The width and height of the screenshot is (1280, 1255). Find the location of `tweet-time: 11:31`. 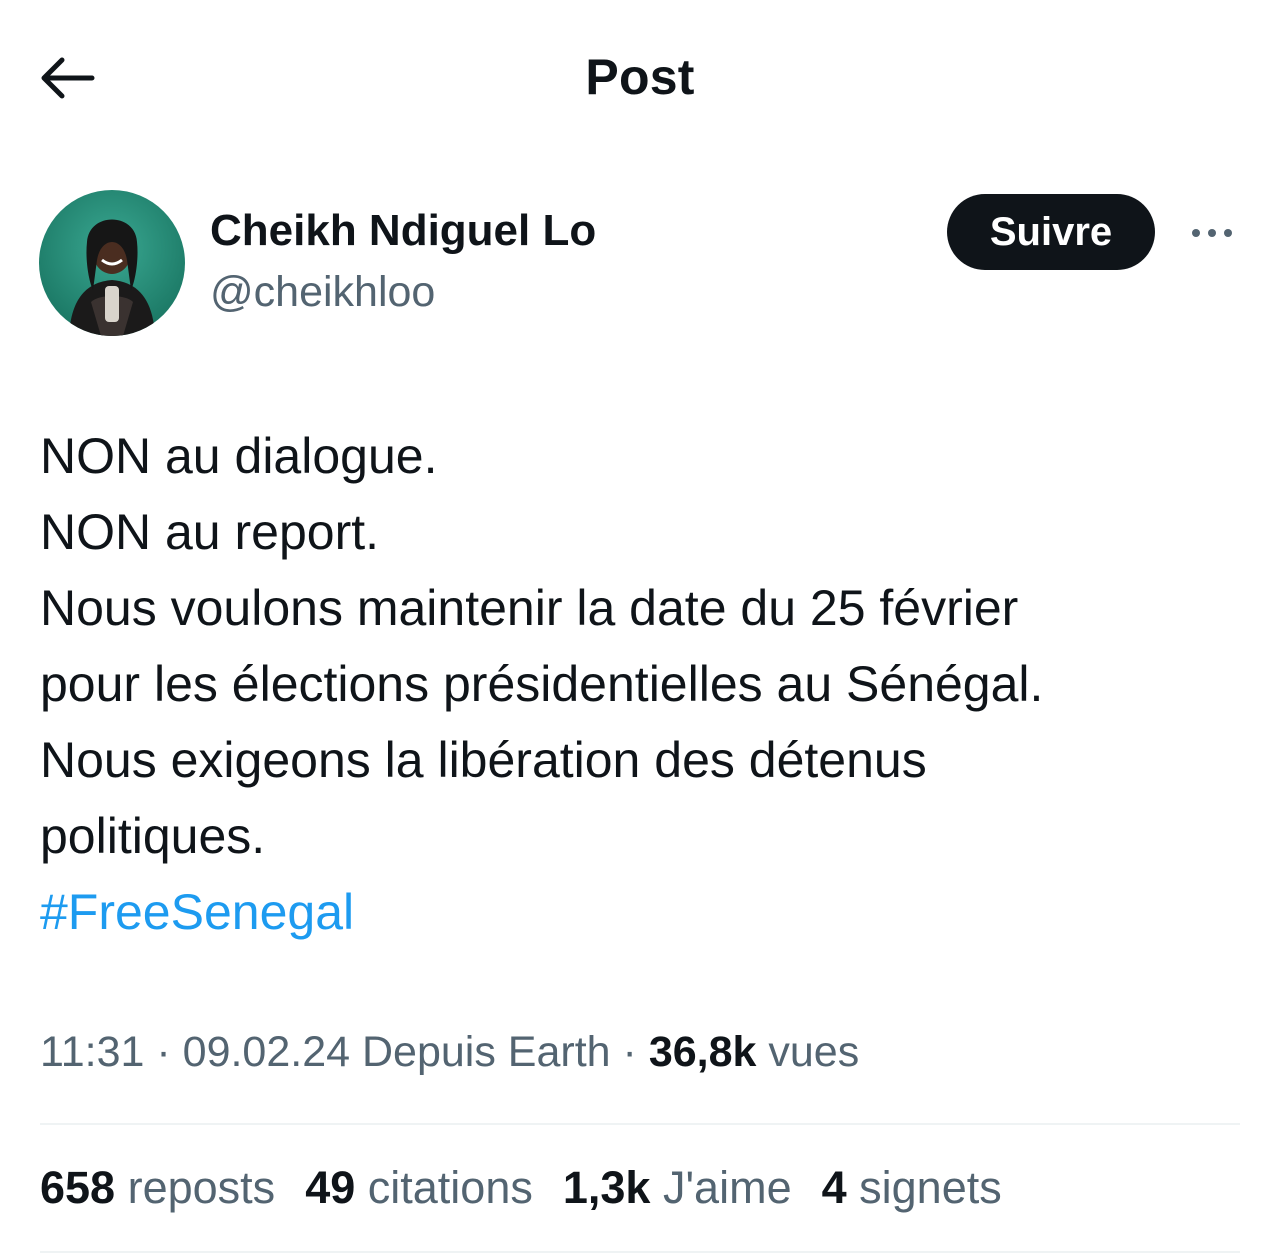

tweet-time: 11:31 is located at coordinates (92, 1052).